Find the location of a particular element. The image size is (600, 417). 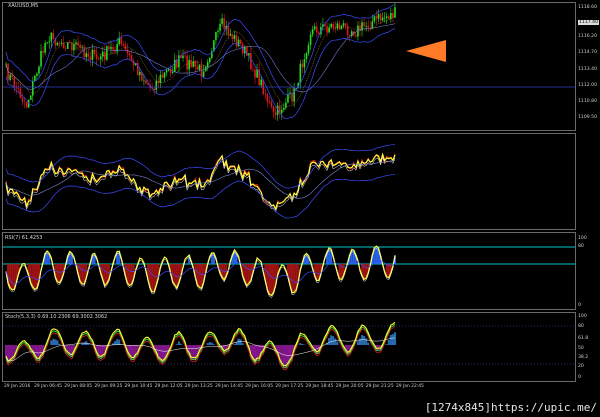

price-label: 1110.80 is located at coordinates (587, 101).